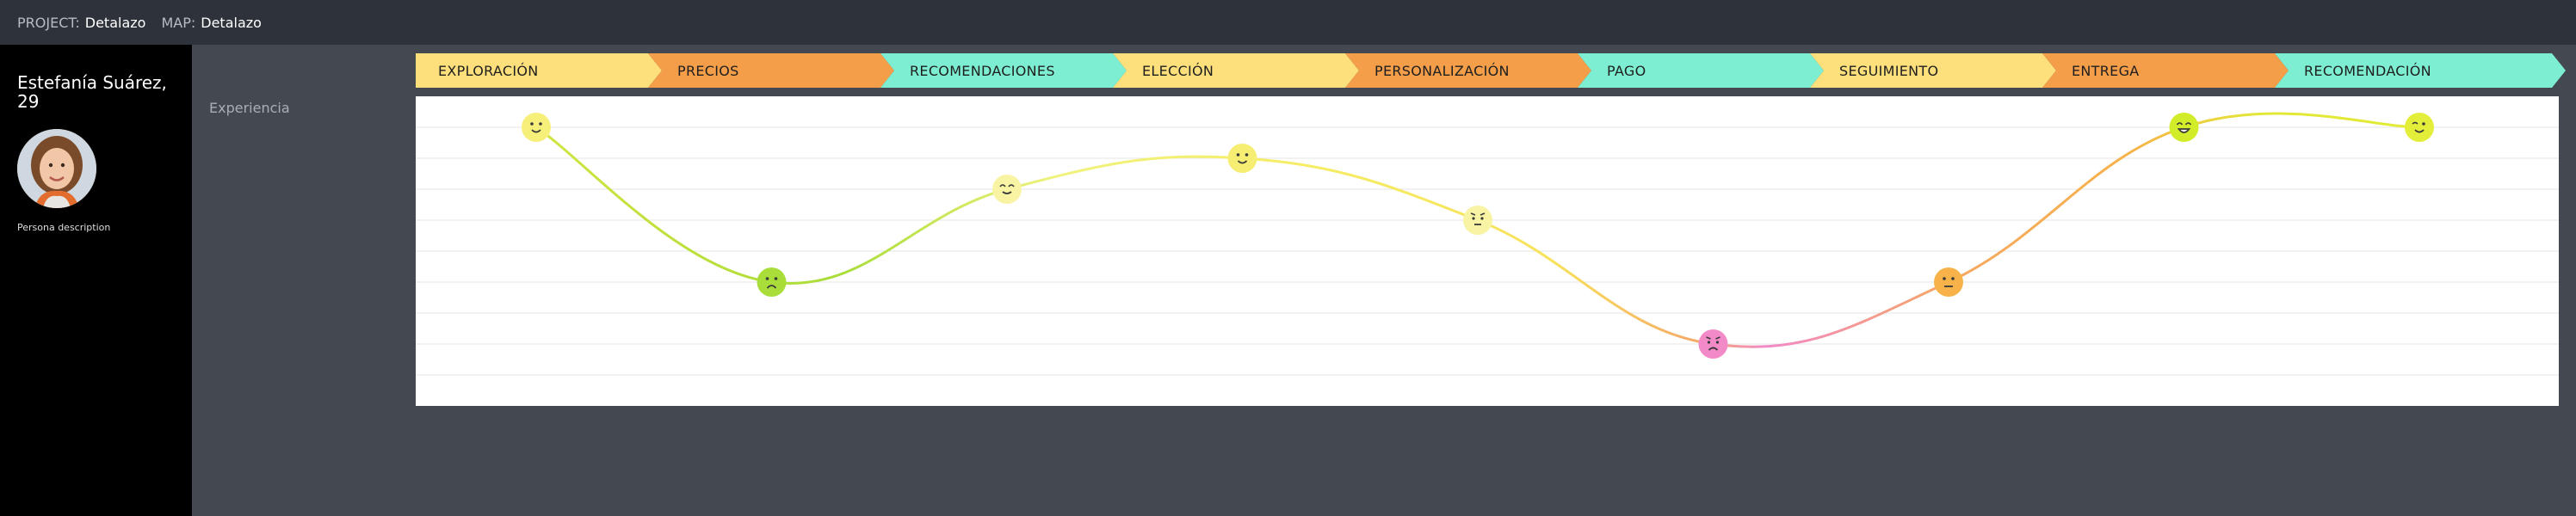 The image size is (2576, 516). What do you see at coordinates (115, 23) in the screenshot?
I see `project-name: Detalazo` at bounding box center [115, 23].